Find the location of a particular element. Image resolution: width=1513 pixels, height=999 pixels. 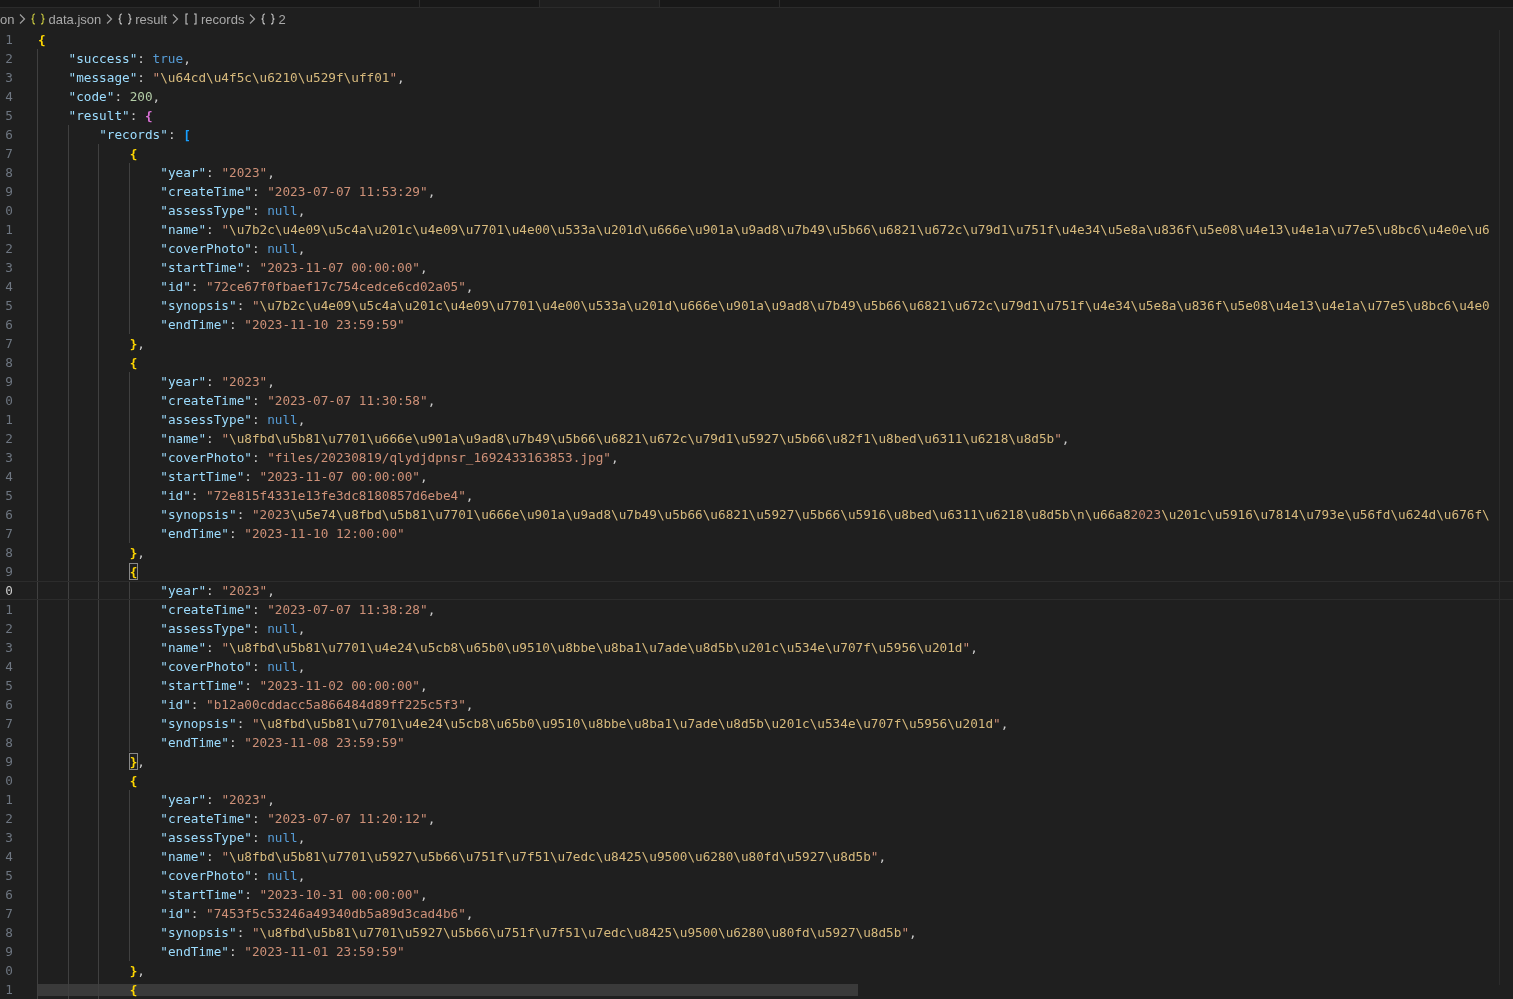

scrollbar-thumb is located at coordinates (448, 990).